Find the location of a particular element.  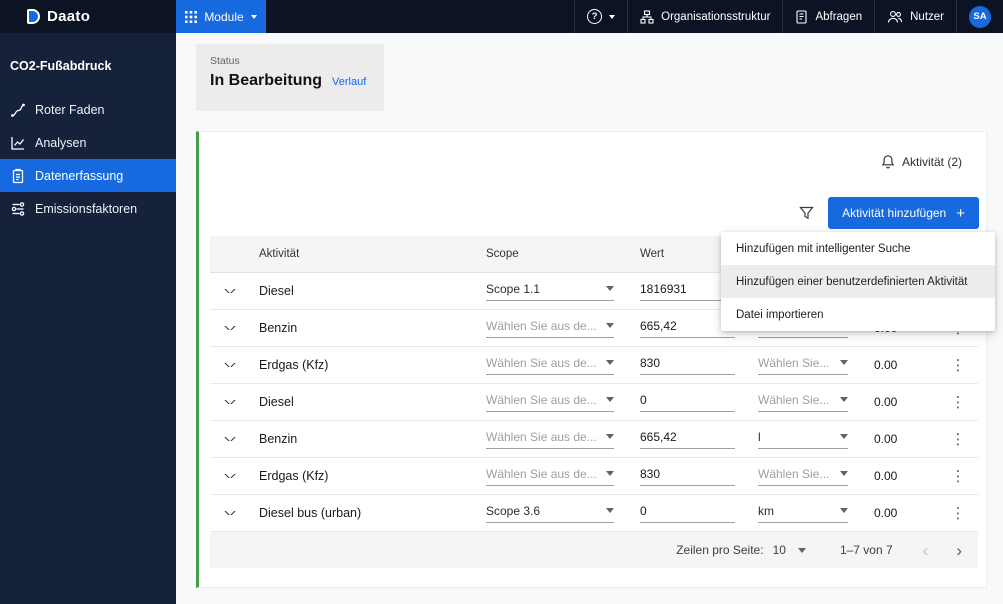

menu-item-import-file: Datei importieren is located at coordinates (858, 314).